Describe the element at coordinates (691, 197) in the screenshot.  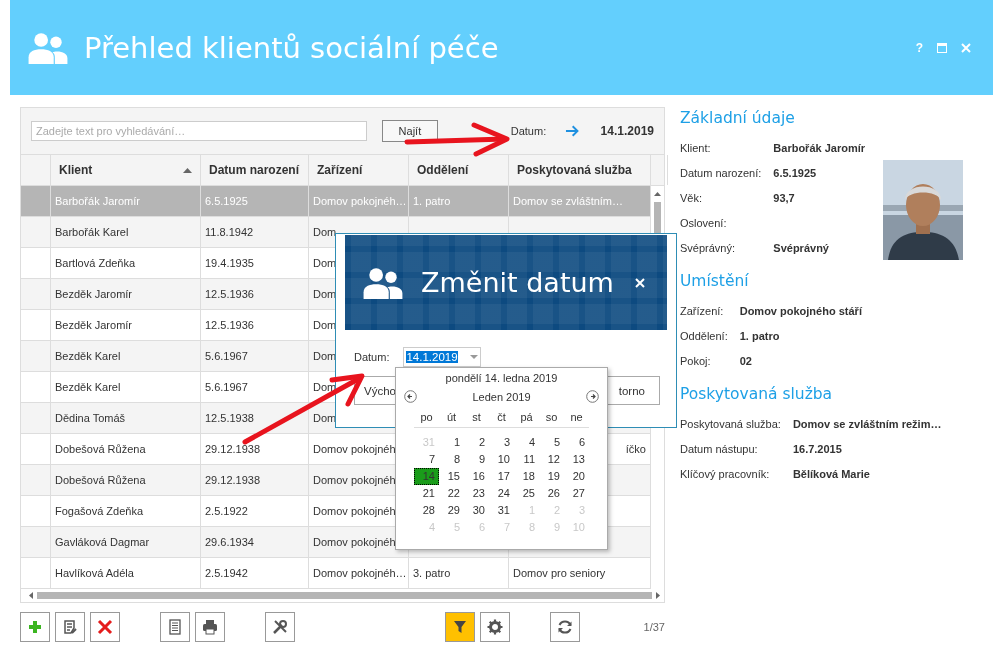
I see `field-label: Věk:` at that location.